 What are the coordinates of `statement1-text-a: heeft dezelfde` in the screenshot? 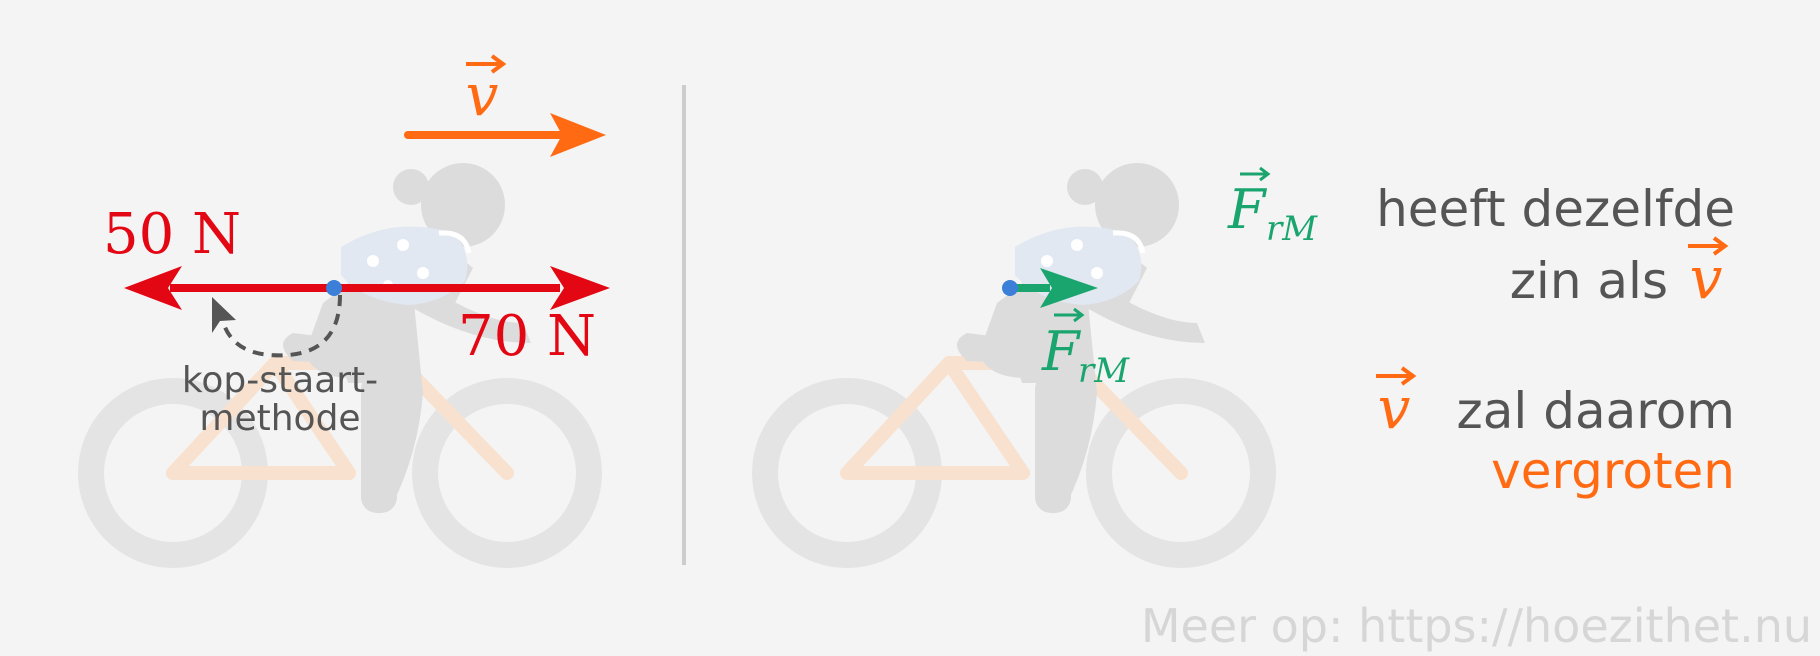 It's located at (1555, 209).